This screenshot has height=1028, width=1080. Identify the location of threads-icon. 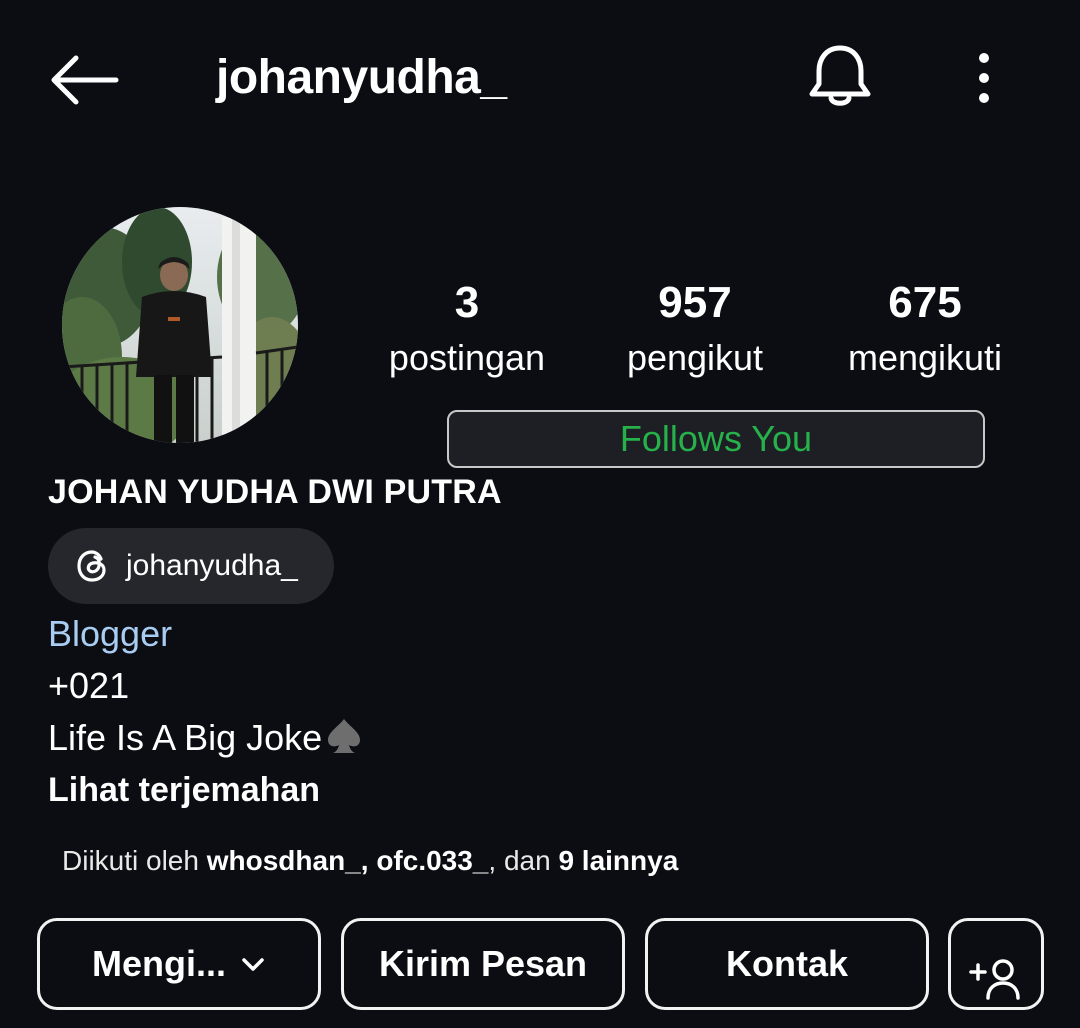
(93, 566).